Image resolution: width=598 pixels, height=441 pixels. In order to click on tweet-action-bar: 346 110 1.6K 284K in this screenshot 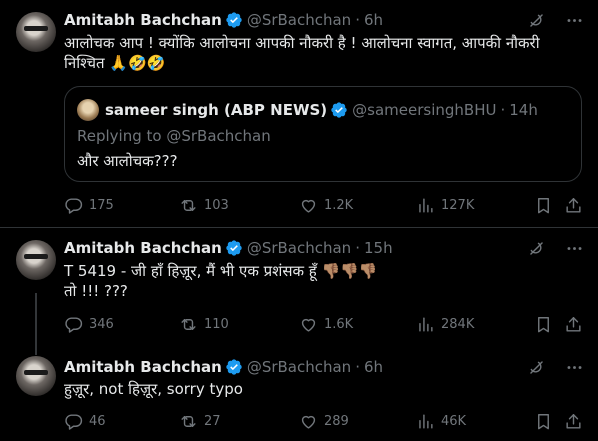, I will do `click(325, 324)`.